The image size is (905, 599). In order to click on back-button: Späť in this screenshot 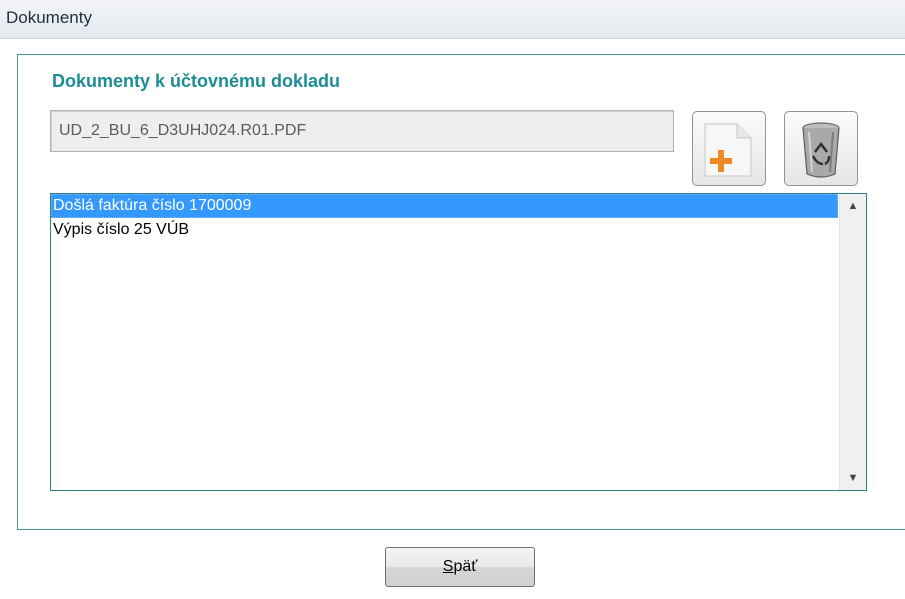, I will do `click(460, 567)`.